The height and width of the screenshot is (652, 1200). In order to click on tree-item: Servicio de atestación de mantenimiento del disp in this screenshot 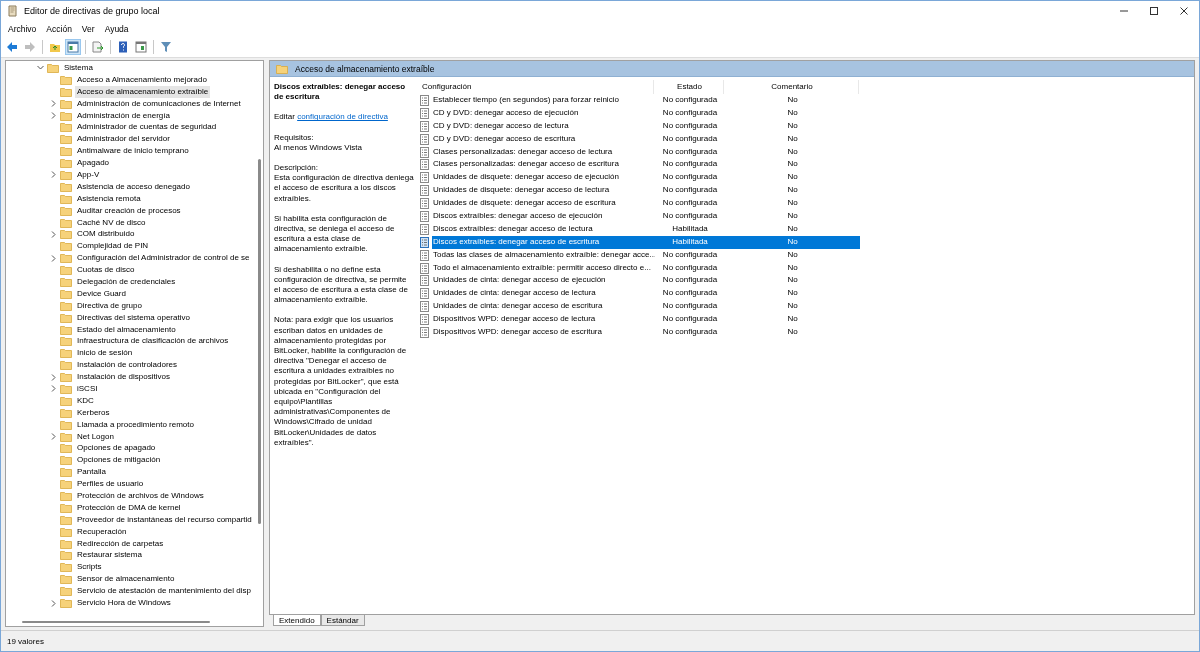, I will do `click(164, 591)`.